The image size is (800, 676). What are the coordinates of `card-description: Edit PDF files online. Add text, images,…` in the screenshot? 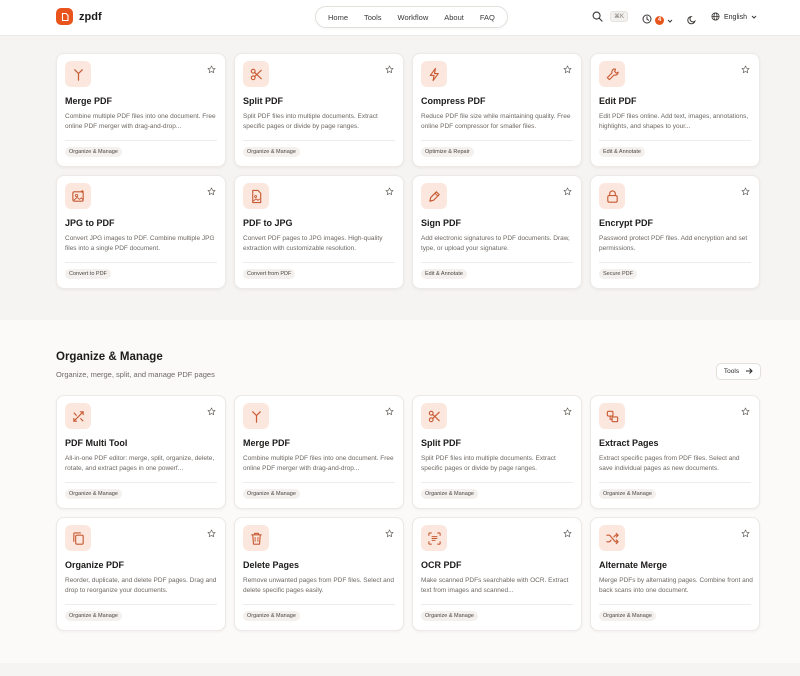 It's located at (674, 121).